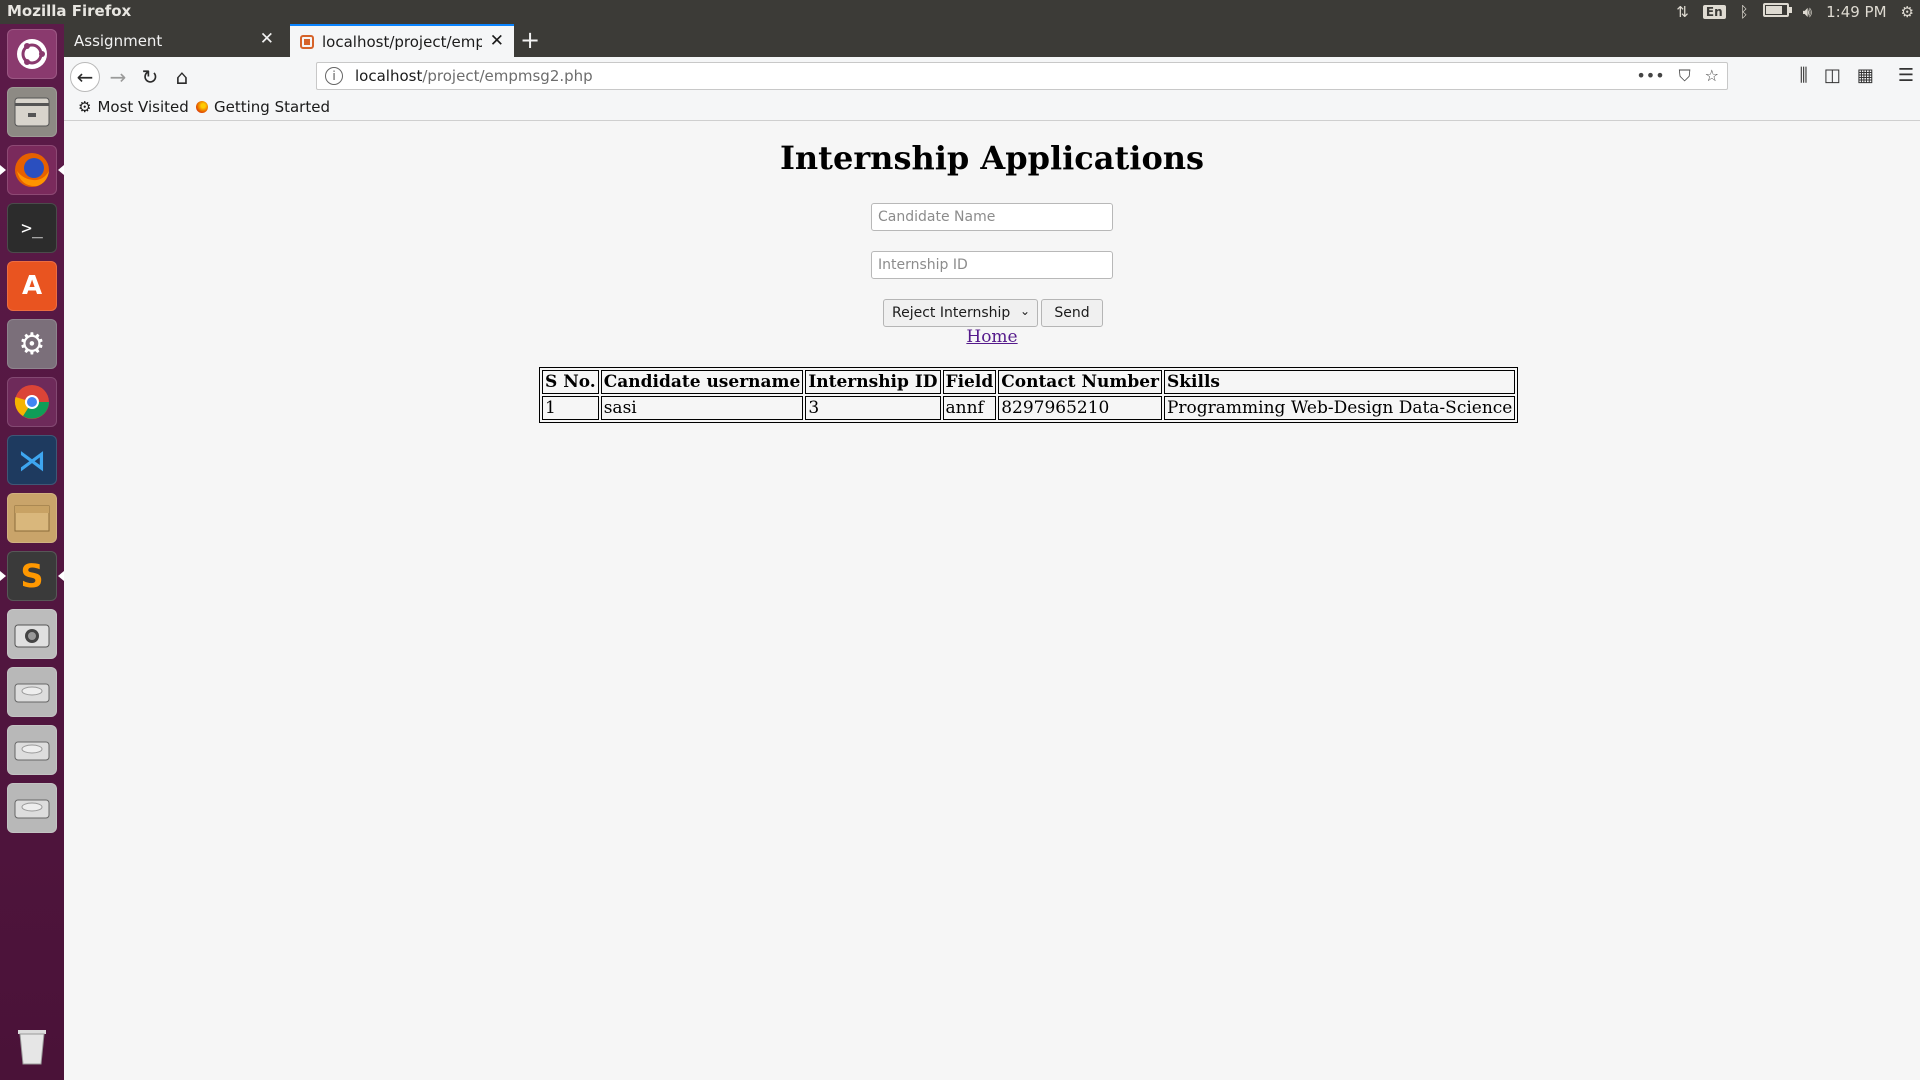  Describe the element at coordinates (182, 77) in the screenshot. I see `home-icon: ⌂` at that location.